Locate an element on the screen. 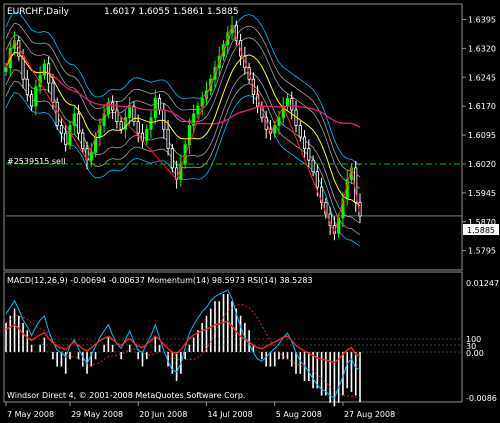 This screenshot has height=423, width=500. symbol-label: EURCHF,Daily is located at coordinates (38, 12).